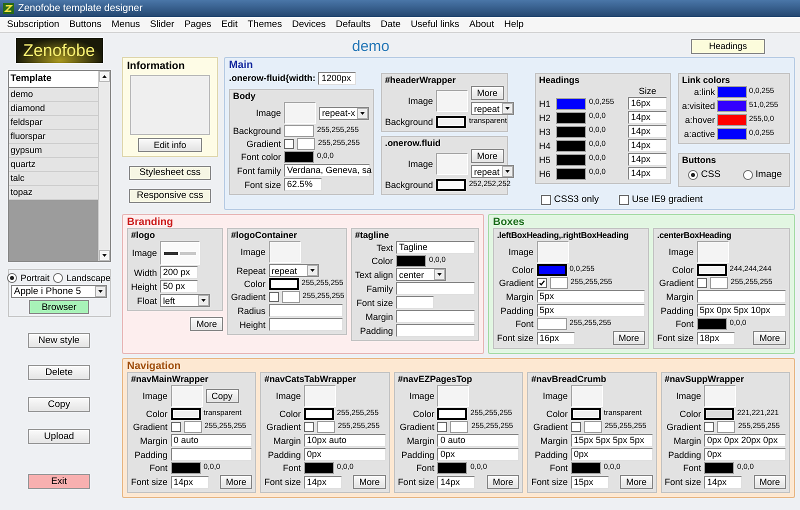  I want to click on menu-item: Themes, so click(264, 24).